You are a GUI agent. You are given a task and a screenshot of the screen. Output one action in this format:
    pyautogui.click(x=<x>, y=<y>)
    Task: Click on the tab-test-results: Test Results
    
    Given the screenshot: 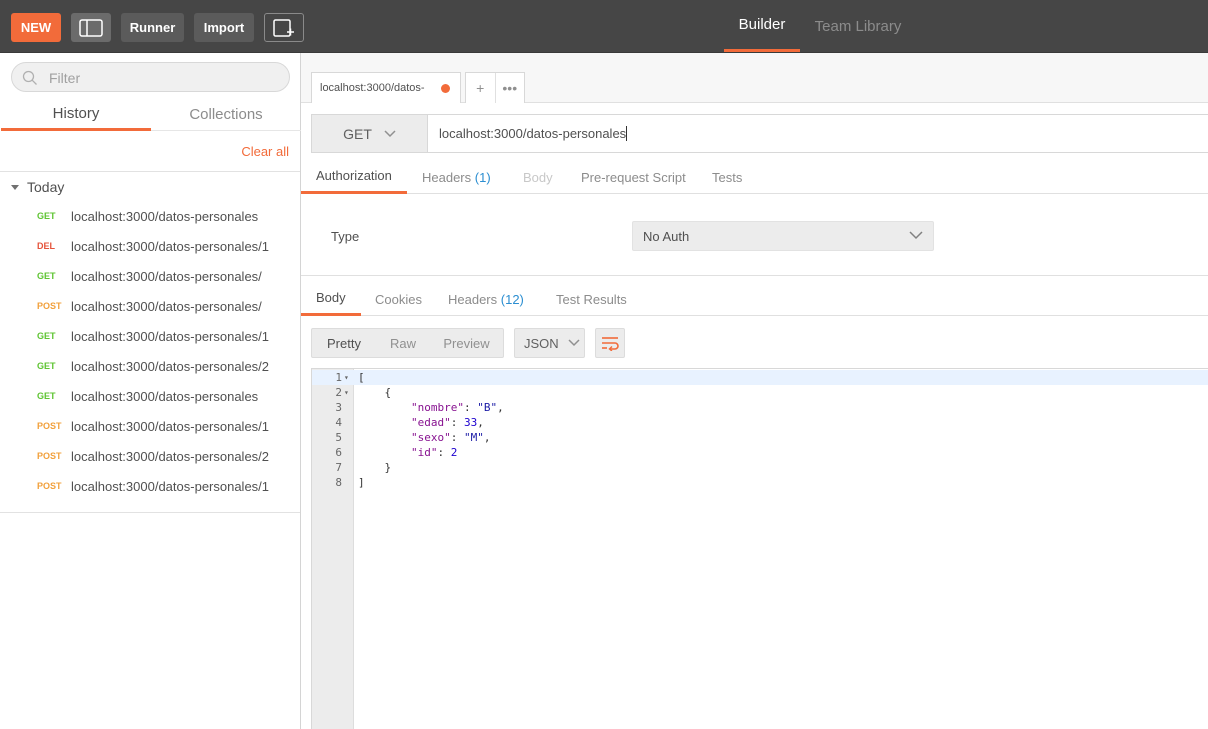 What is the action you would take?
    pyautogui.click(x=591, y=299)
    